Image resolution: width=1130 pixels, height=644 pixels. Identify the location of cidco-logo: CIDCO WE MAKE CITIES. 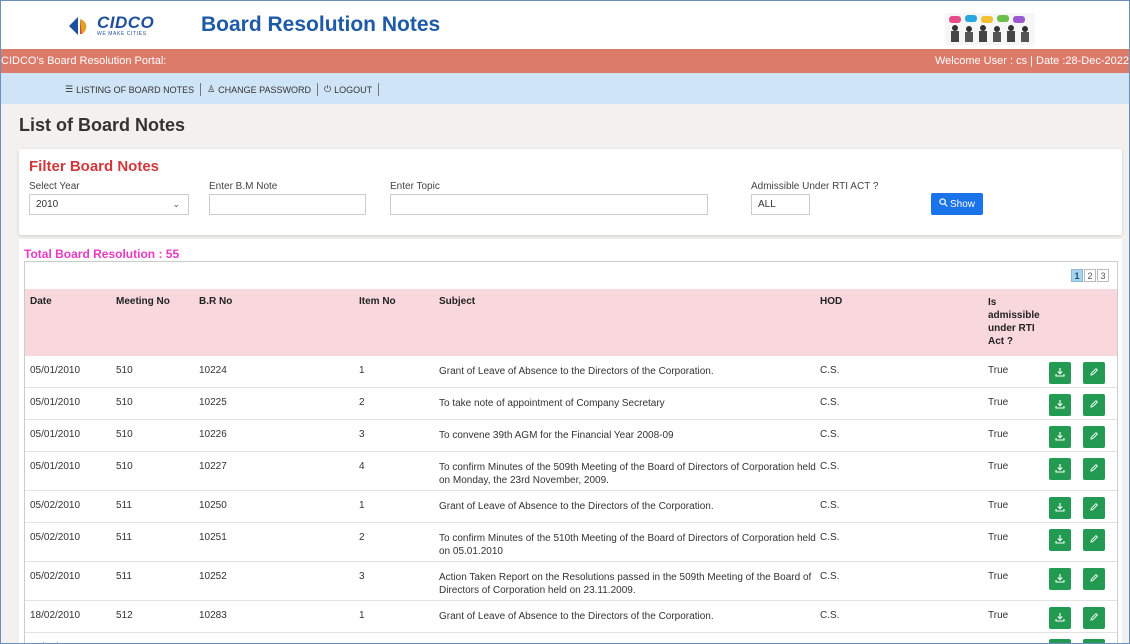
(122, 26).